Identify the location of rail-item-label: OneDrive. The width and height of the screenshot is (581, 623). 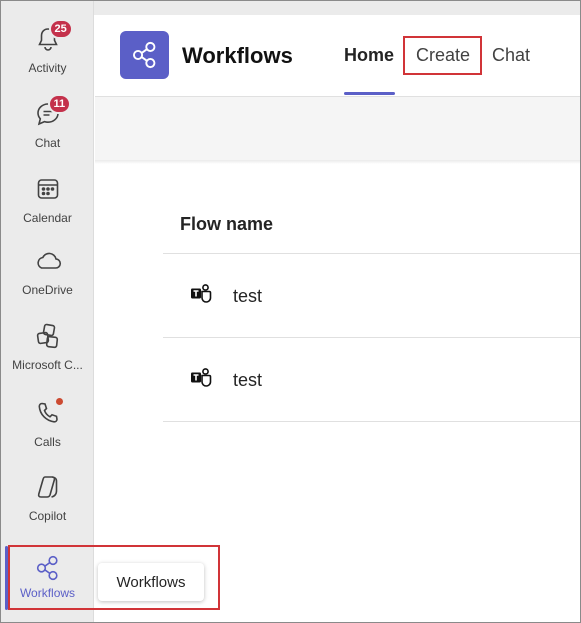
(47, 290).